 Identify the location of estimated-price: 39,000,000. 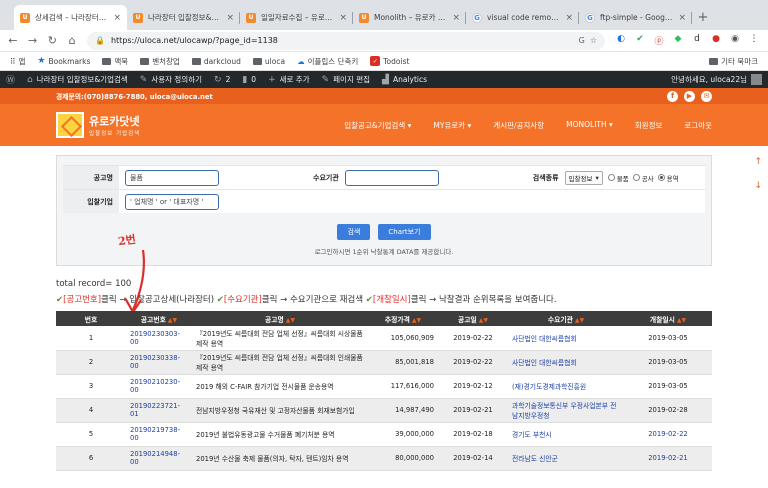
(403, 434).